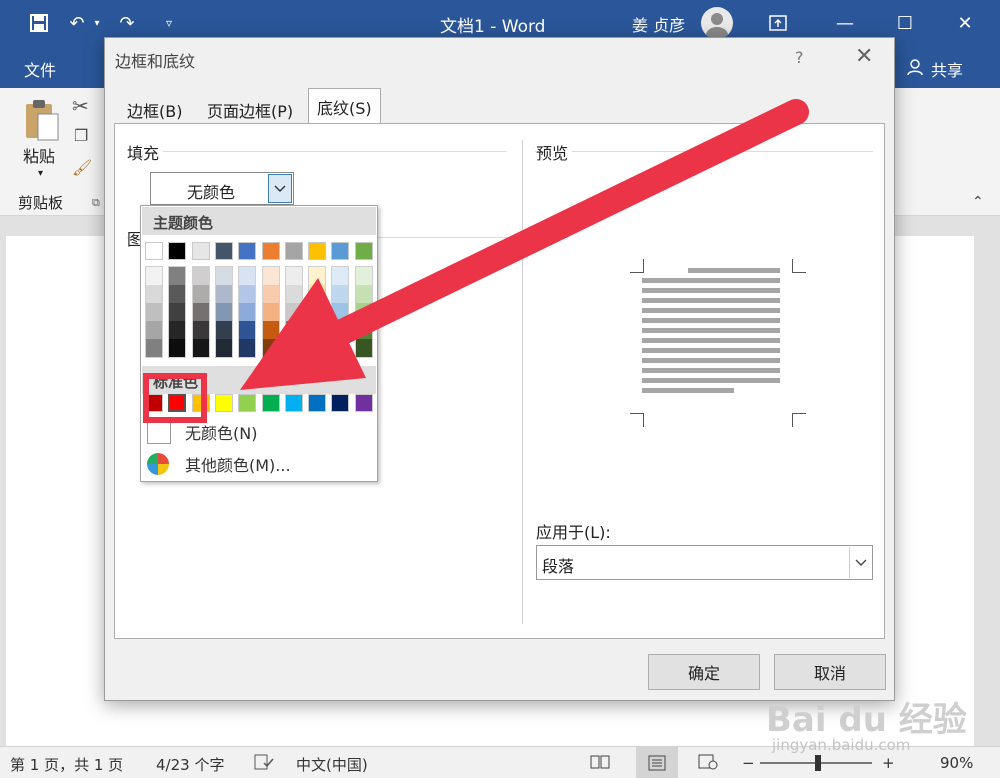  Describe the element at coordinates (866, 720) in the screenshot. I see `watermark-main: Bai du 经验` at that location.